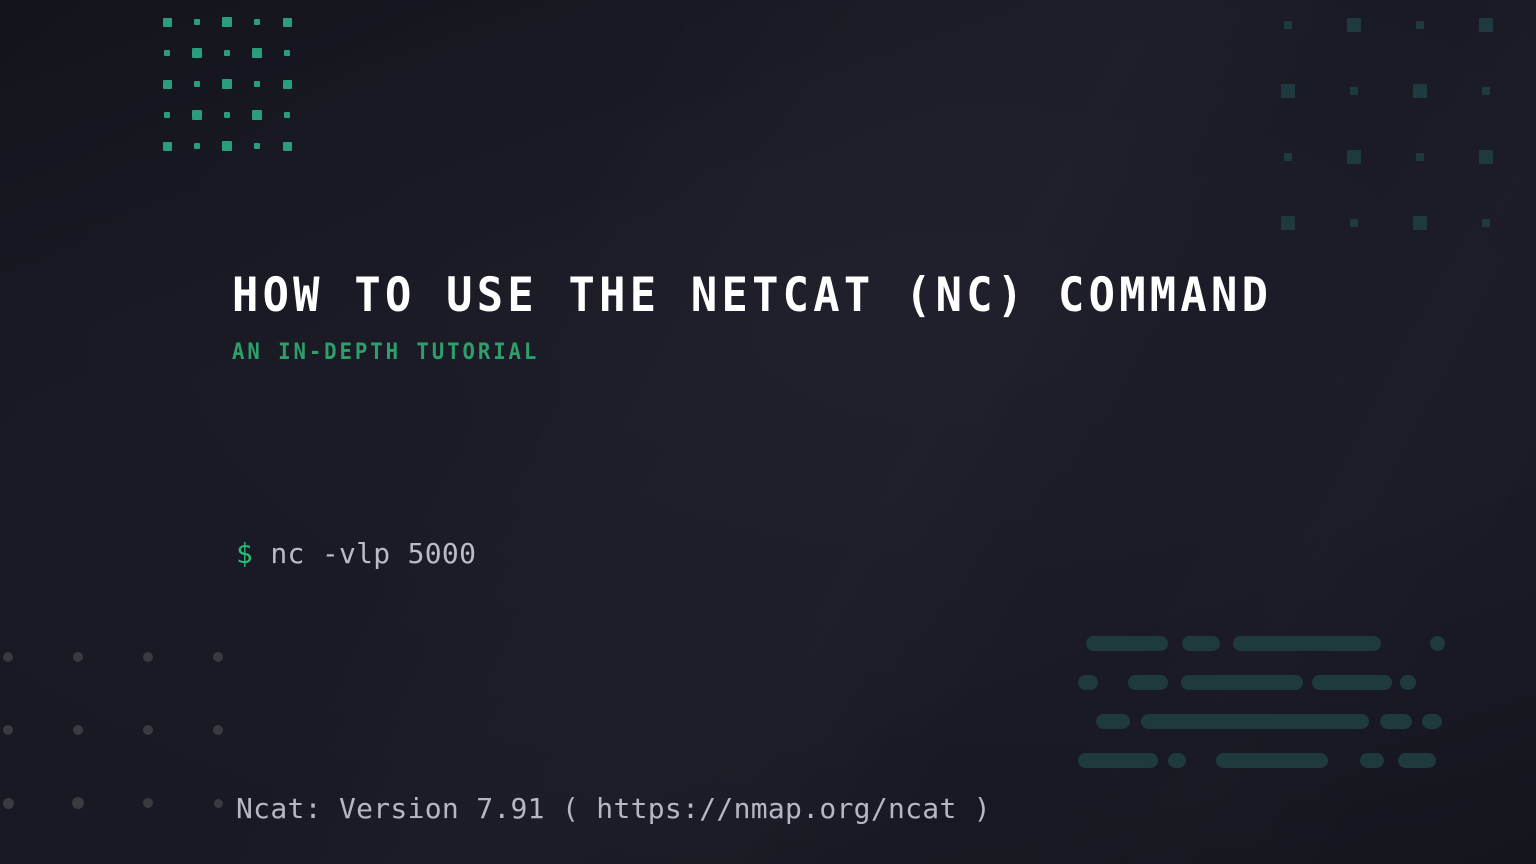 This screenshot has width=1536, height=864. What do you see at coordinates (752, 295) in the screenshot?
I see `page-title: HOW TO USE THE NETCAT (NC) COMMAND` at bounding box center [752, 295].